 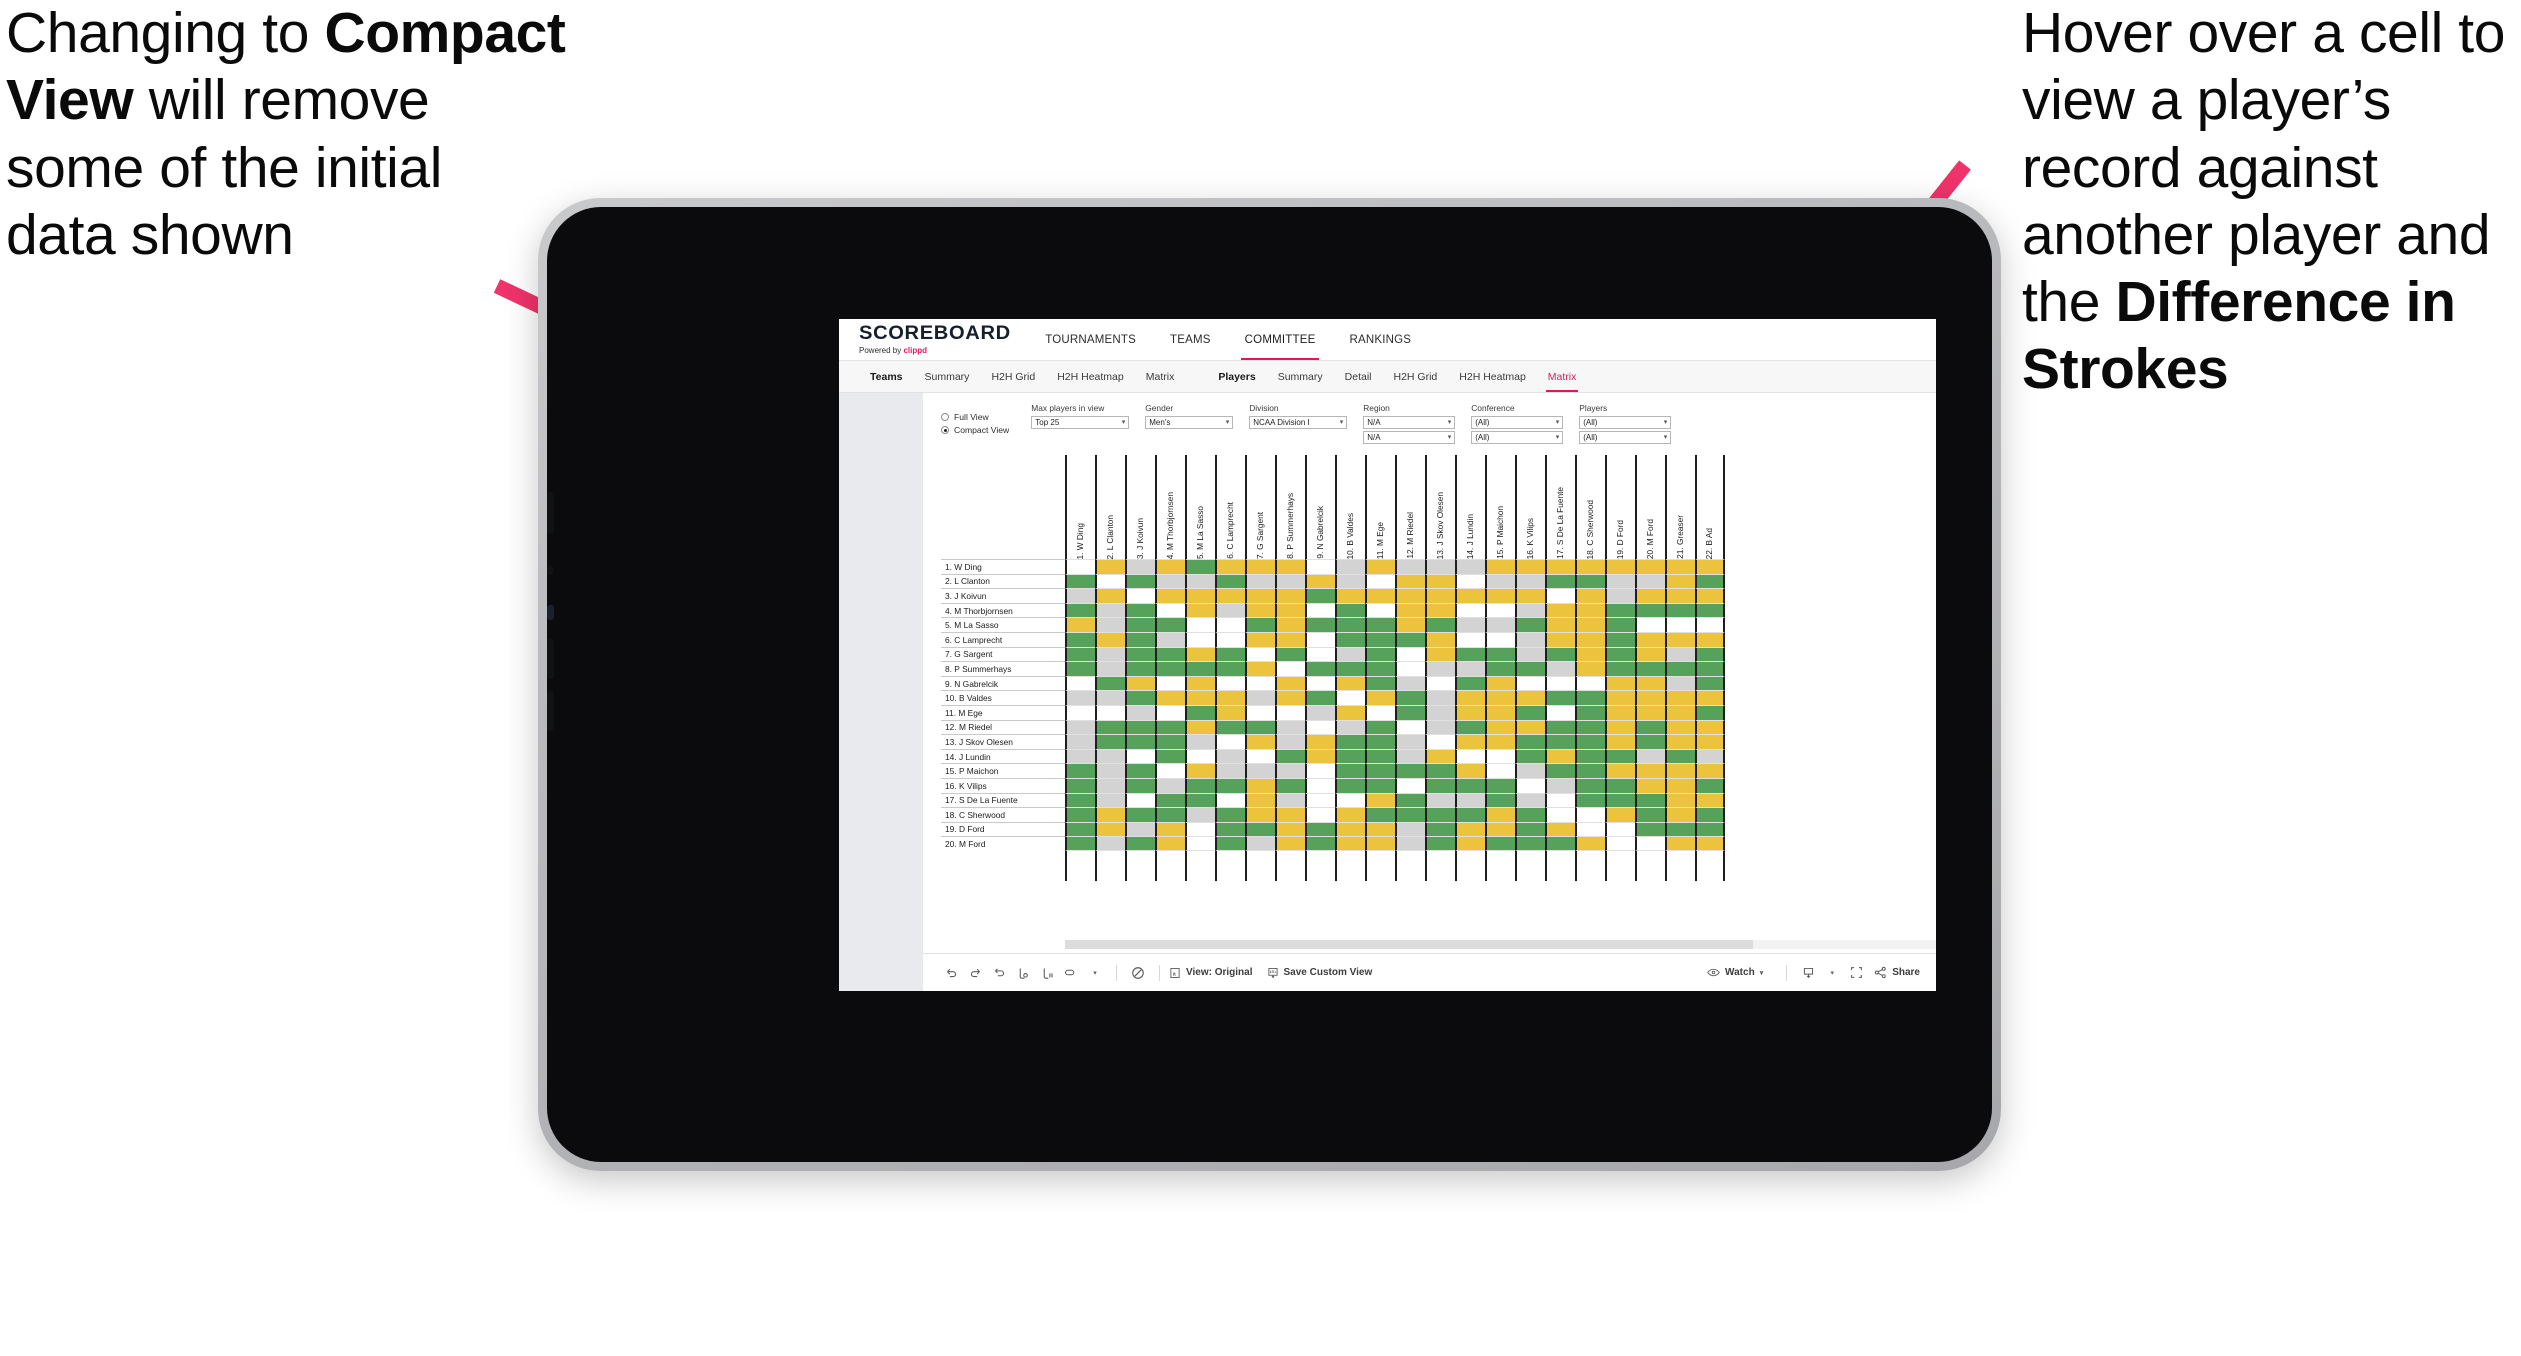 I want to click on redo-icon, so click(x=975, y=973).